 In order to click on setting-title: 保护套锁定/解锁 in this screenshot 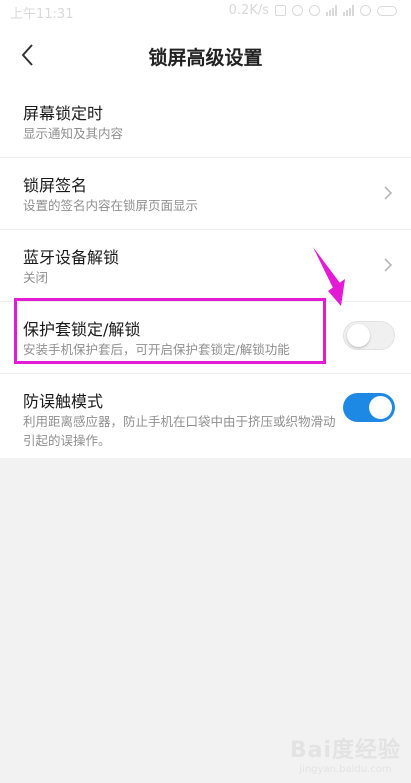, I will do `click(82, 329)`.